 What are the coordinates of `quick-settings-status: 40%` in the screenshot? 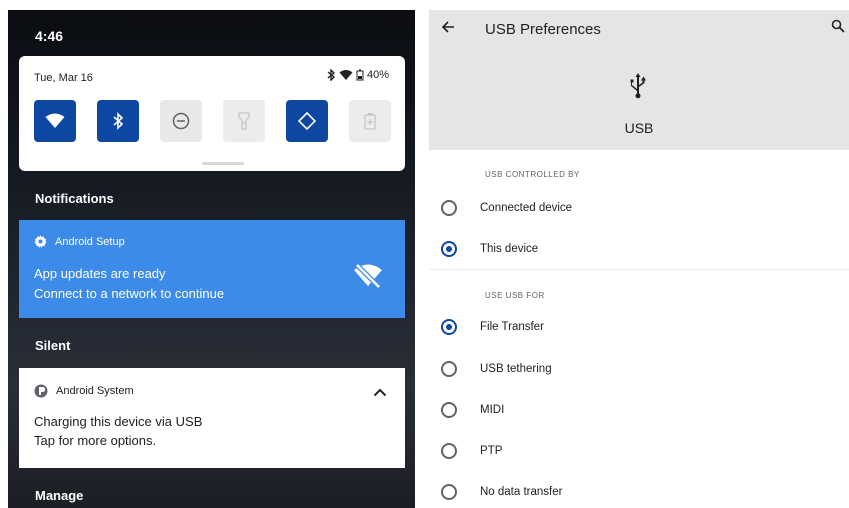 It's located at (357, 75).